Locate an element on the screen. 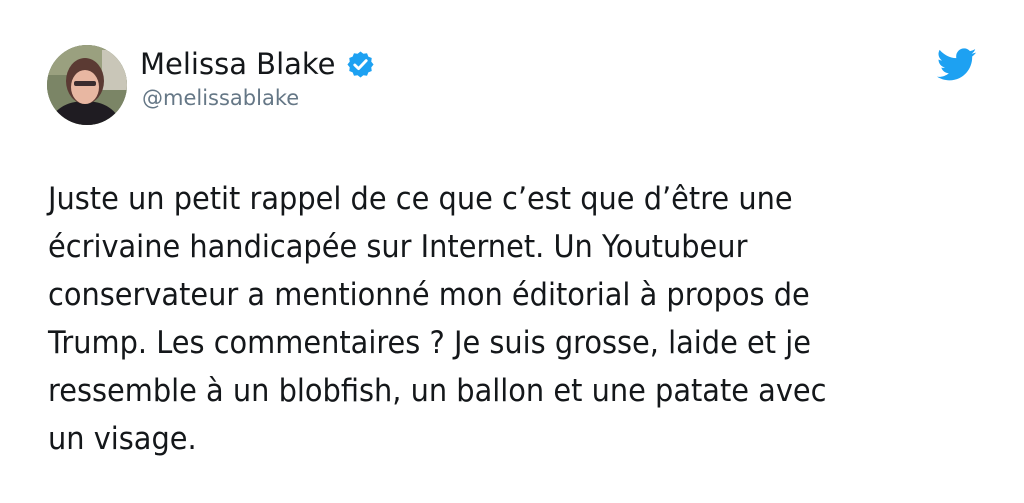 This screenshot has width=1024, height=503. author-display-name: Melissa Blake is located at coordinates (257, 64).